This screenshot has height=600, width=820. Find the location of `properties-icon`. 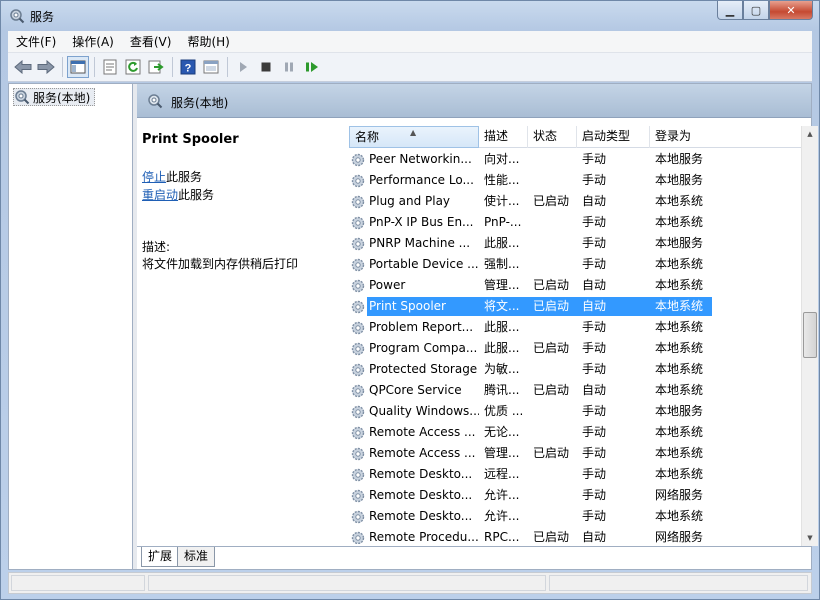

properties-icon is located at coordinates (110, 67).